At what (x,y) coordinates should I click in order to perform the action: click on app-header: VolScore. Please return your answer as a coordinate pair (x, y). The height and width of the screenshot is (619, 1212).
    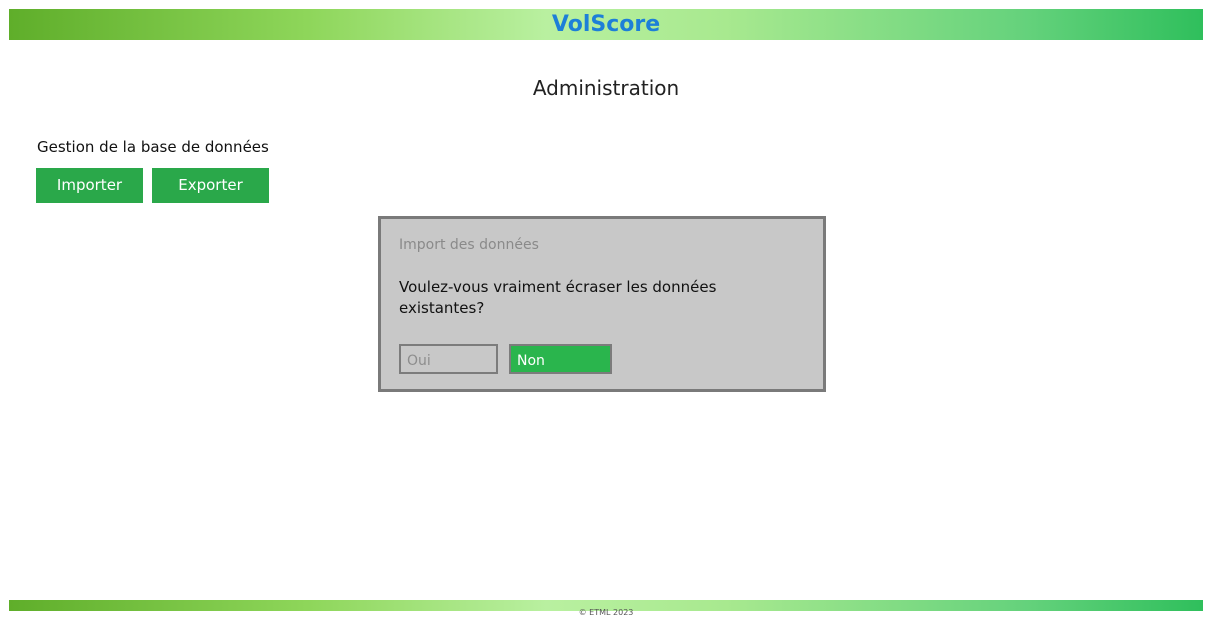
    Looking at the image, I should click on (606, 24).